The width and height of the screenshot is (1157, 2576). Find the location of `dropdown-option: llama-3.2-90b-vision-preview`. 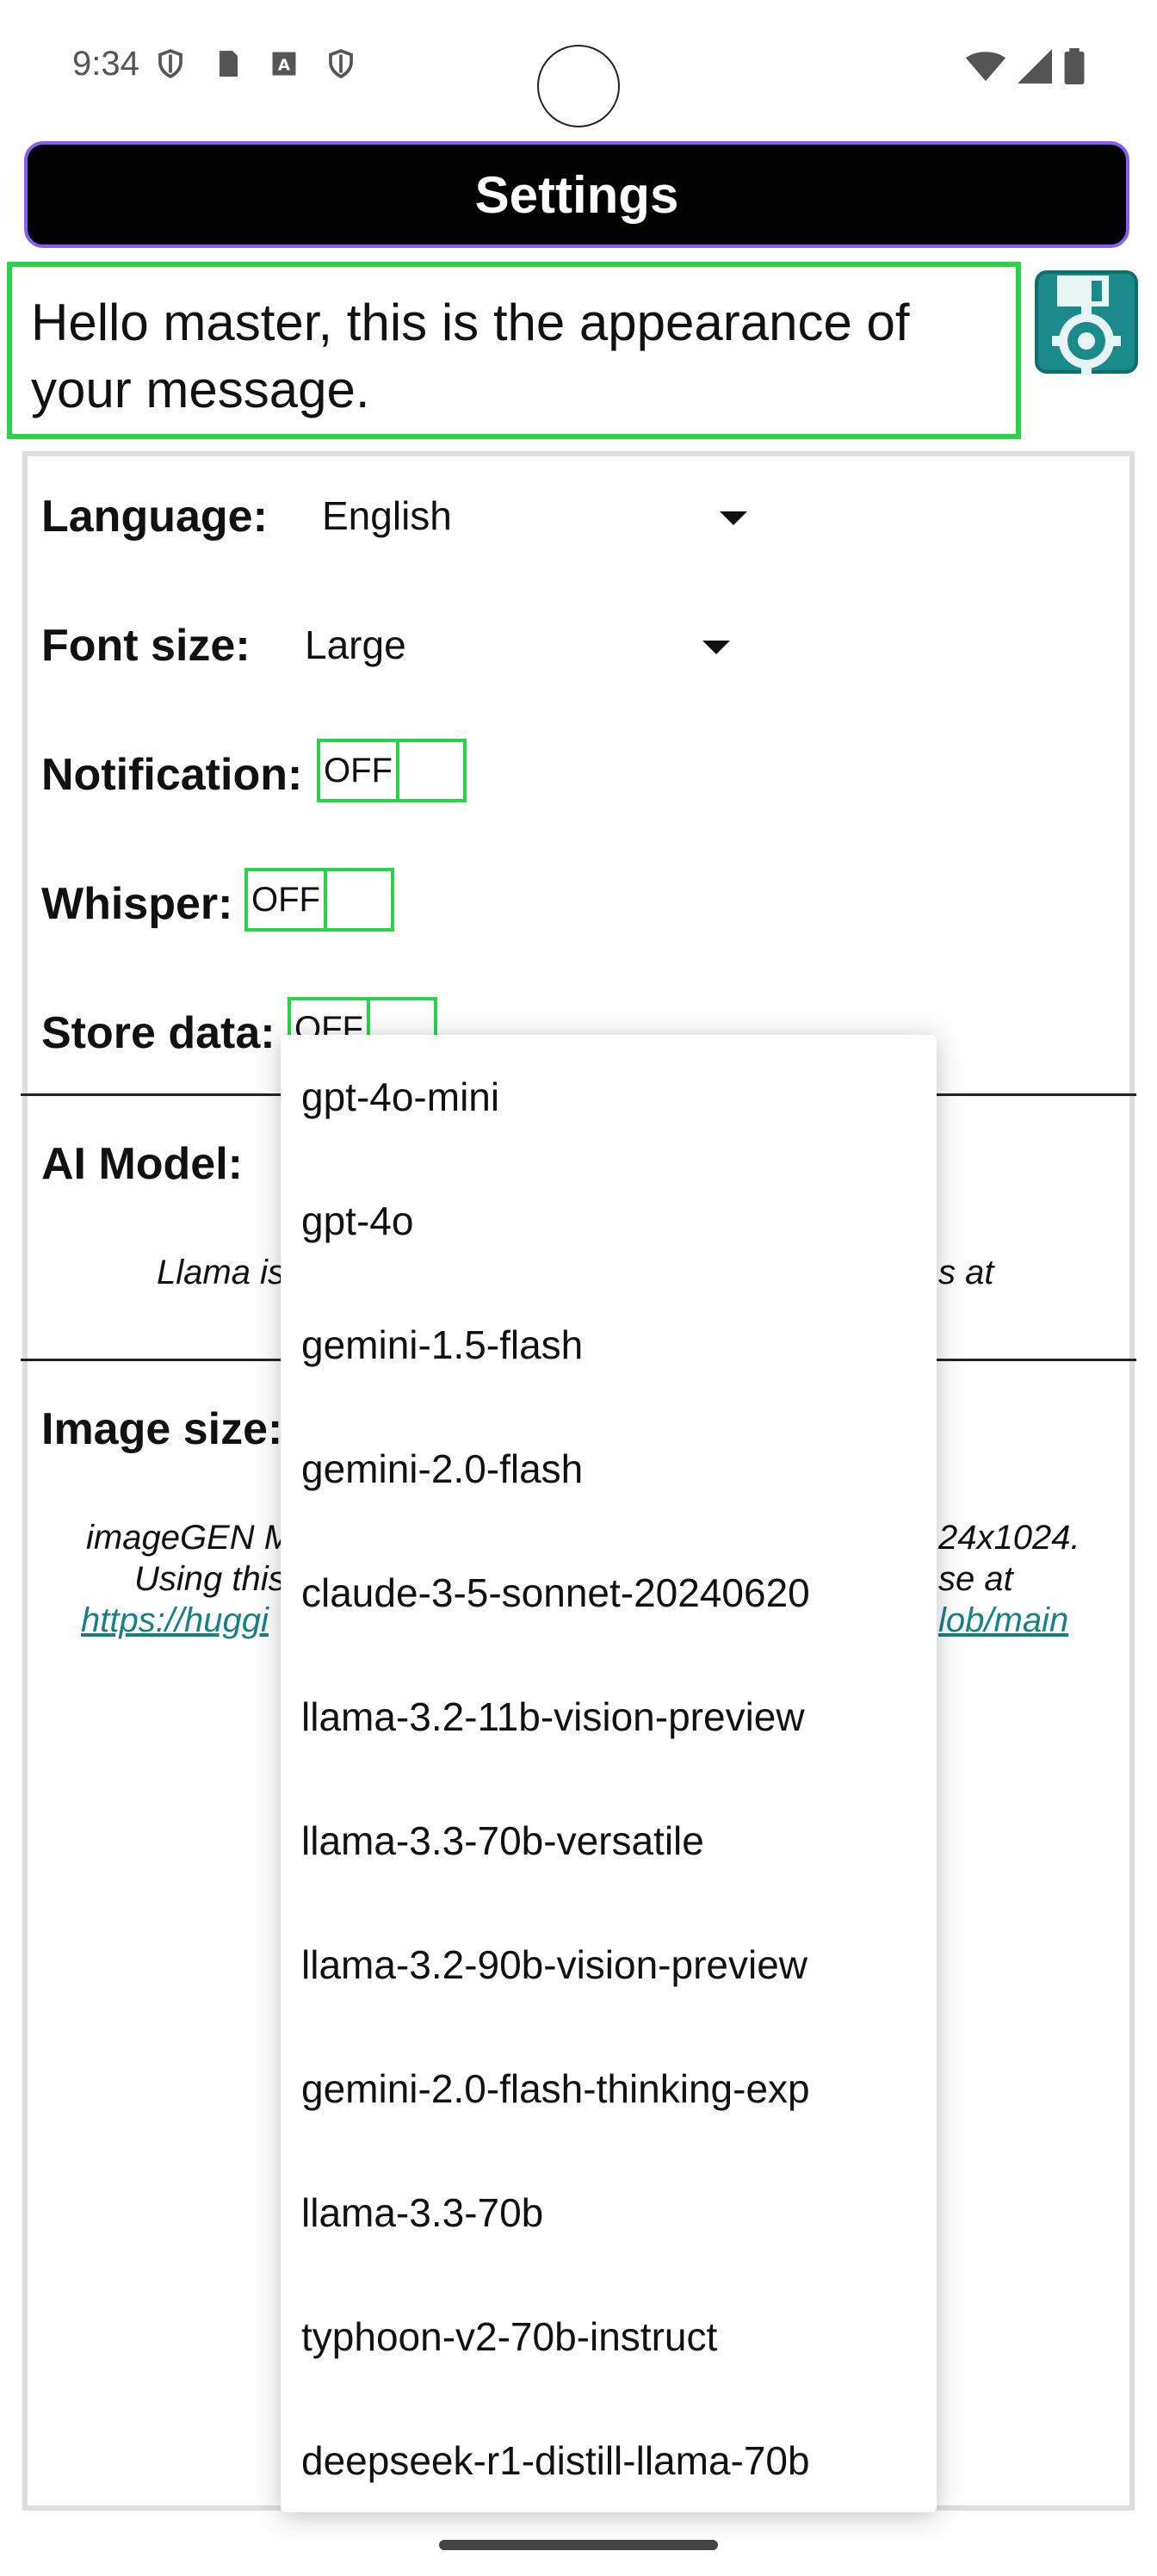

dropdown-option: llama-3.2-90b-vision-preview is located at coordinates (609, 1965).